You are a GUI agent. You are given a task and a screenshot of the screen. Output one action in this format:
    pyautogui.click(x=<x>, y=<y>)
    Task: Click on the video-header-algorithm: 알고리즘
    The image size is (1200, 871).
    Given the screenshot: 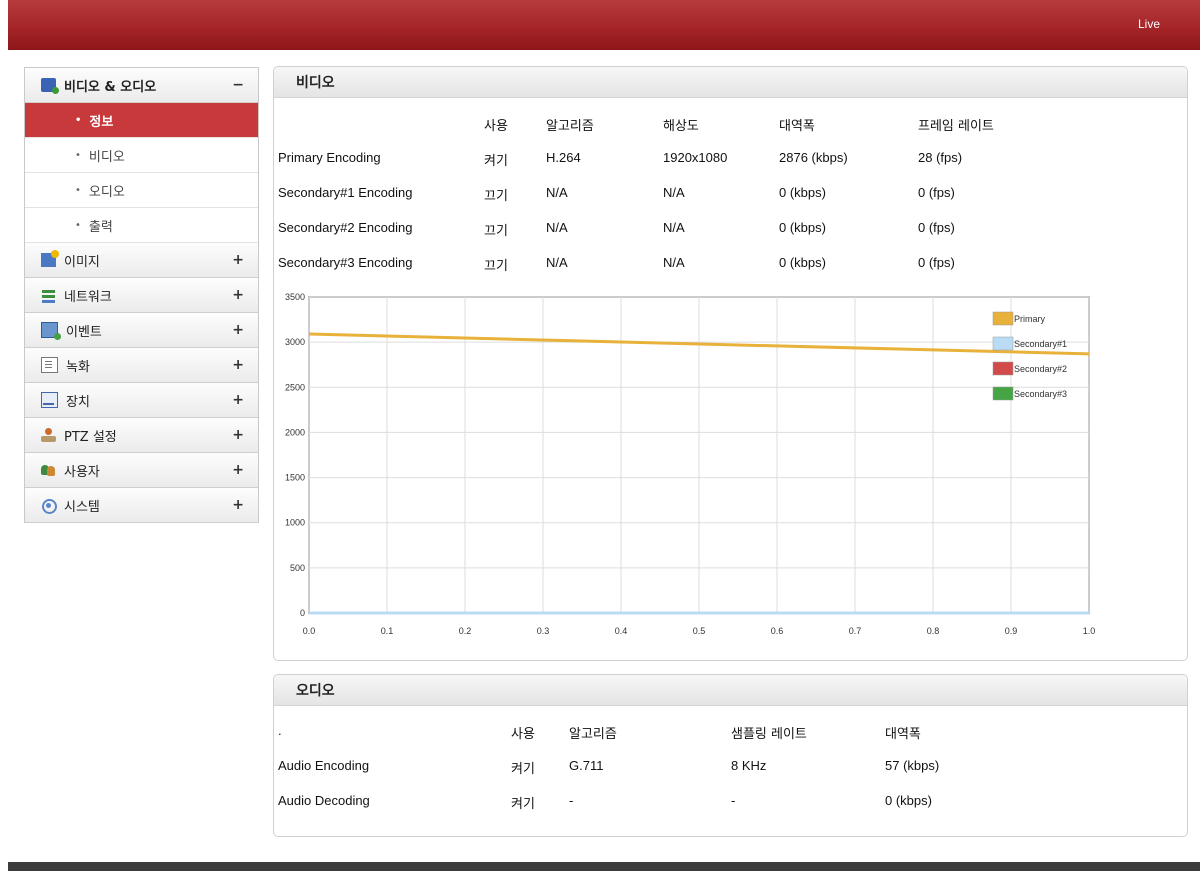 What is the action you would take?
    pyautogui.click(x=570, y=126)
    